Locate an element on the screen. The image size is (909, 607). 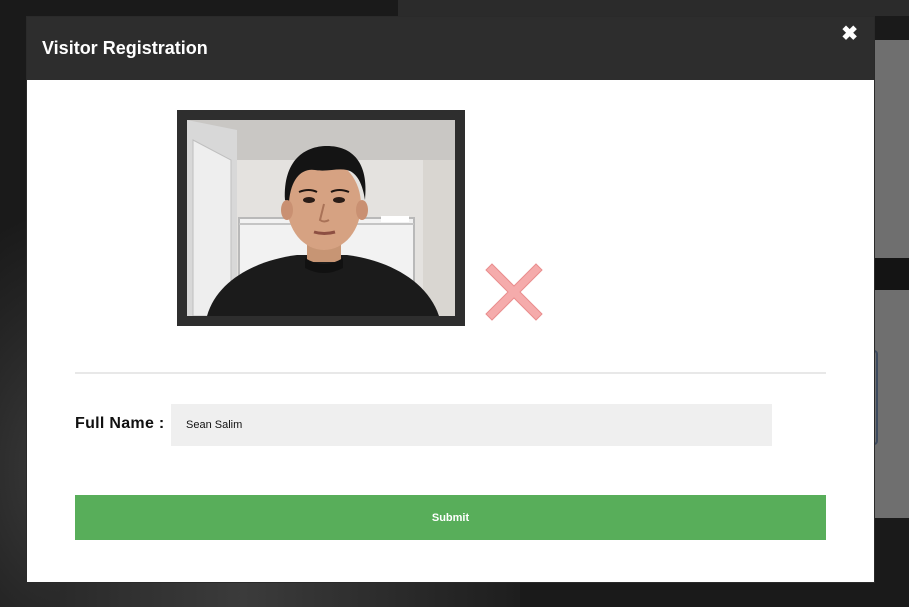
background-bottom-strip is located at coordinates (290, 595).